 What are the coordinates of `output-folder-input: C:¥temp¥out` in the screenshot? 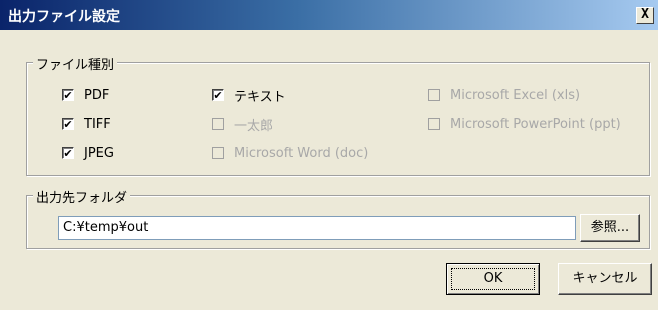 It's located at (317, 228).